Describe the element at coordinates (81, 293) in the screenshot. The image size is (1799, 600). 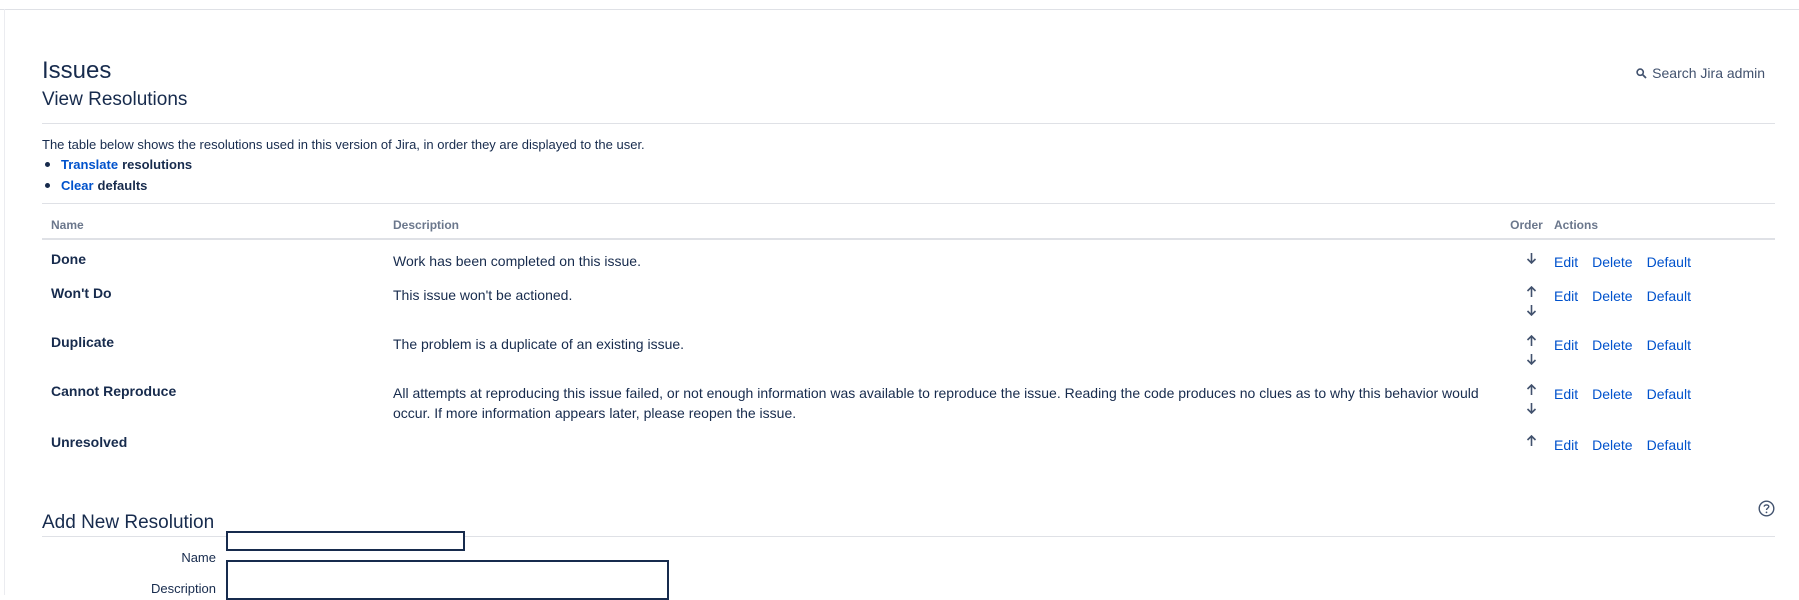
I see `resolution-name: Won't Do` at that location.